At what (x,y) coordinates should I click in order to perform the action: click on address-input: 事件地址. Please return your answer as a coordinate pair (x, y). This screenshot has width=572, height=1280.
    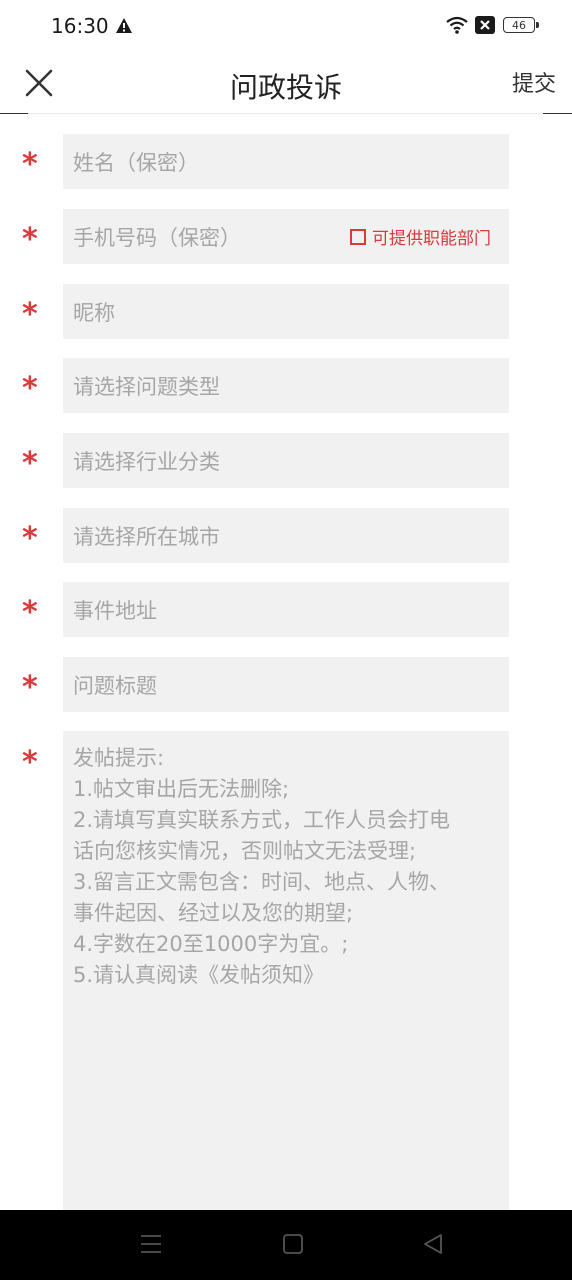
    Looking at the image, I should click on (286, 609).